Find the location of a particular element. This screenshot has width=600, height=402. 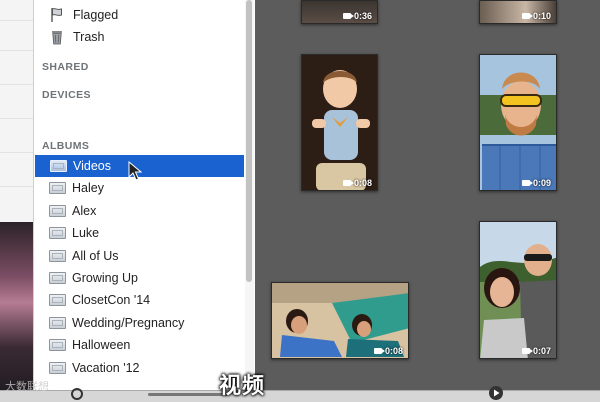

baby-photo is located at coordinates (339, 122).